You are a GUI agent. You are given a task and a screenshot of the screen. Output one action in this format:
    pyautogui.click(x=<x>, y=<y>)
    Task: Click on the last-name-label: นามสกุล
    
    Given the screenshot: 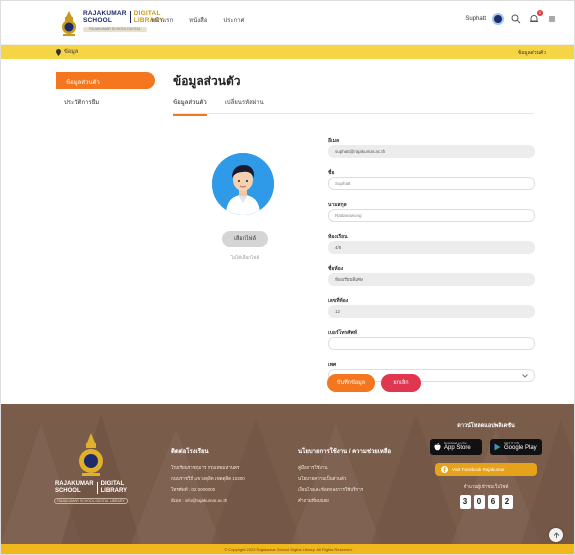 What is the action you would take?
    pyautogui.click(x=337, y=205)
    